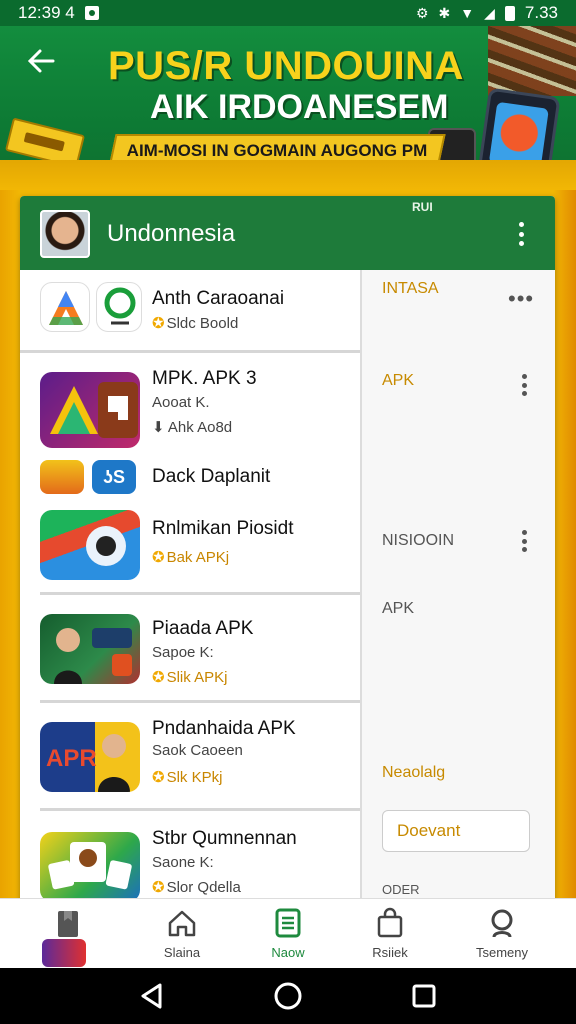 Image resolution: width=576 pixels, height=1024 pixels. What do you see at coordinates (195, 323) in the screenshot?
I see `app-tag: ✪ Sldc Boold` at bounding box center [195, 323].